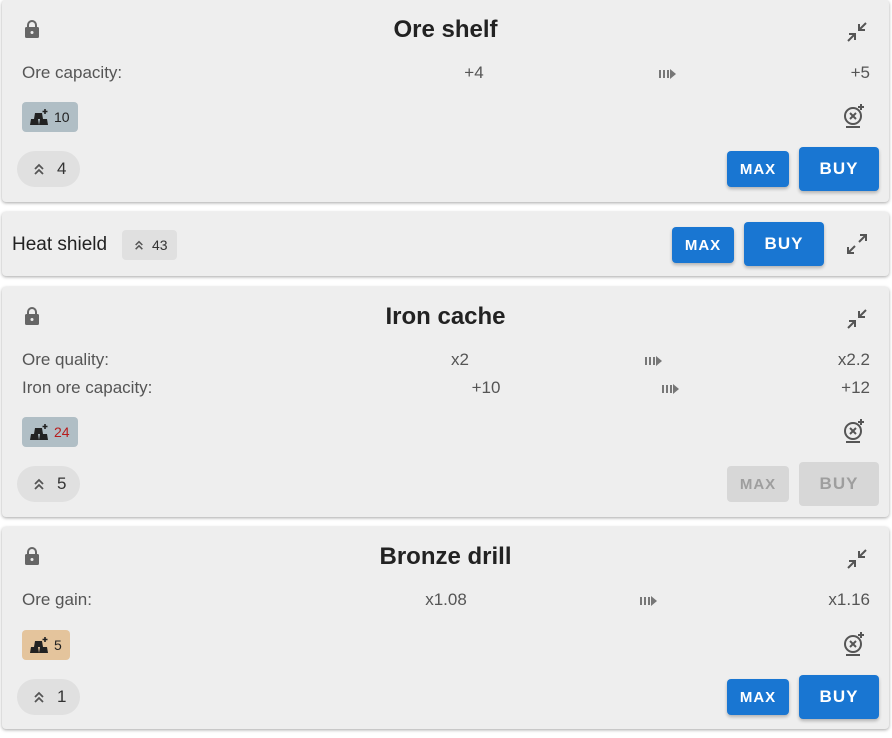 The image size is (892, 738). What do you see at coordinates (860, 72) in the screenshot?
I see `stat-next-value: +5` at bounding box center [860, 72].